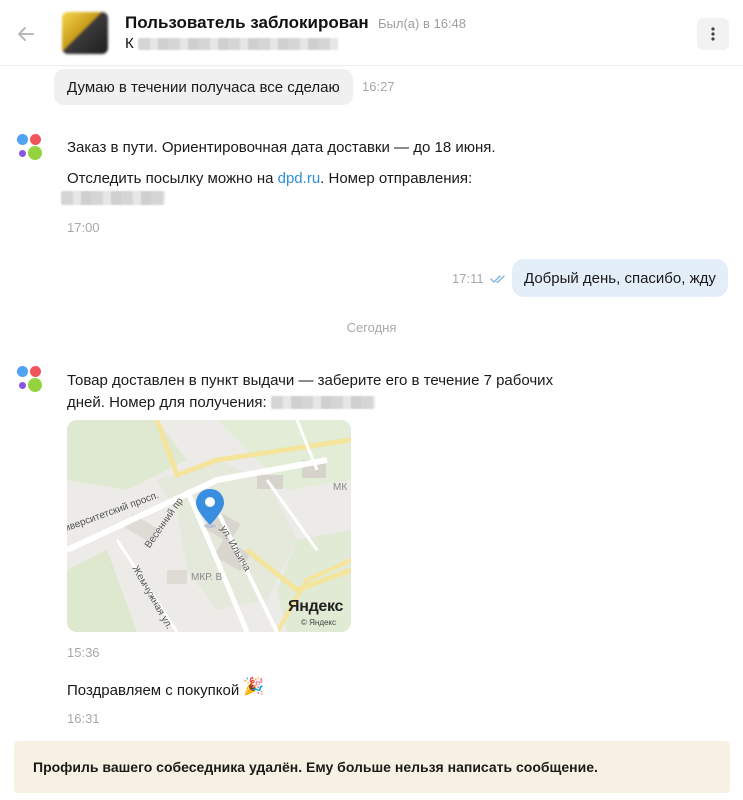  Describe the element at coordinates (237, 43) in the screenshot. I see `redacted-text` at that location.